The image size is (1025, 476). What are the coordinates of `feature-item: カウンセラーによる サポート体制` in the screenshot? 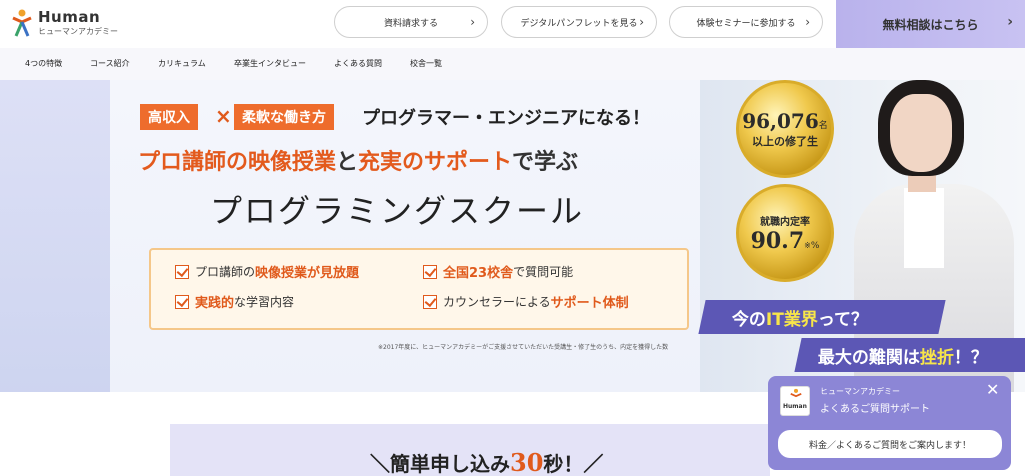 It's located at (526, 301).